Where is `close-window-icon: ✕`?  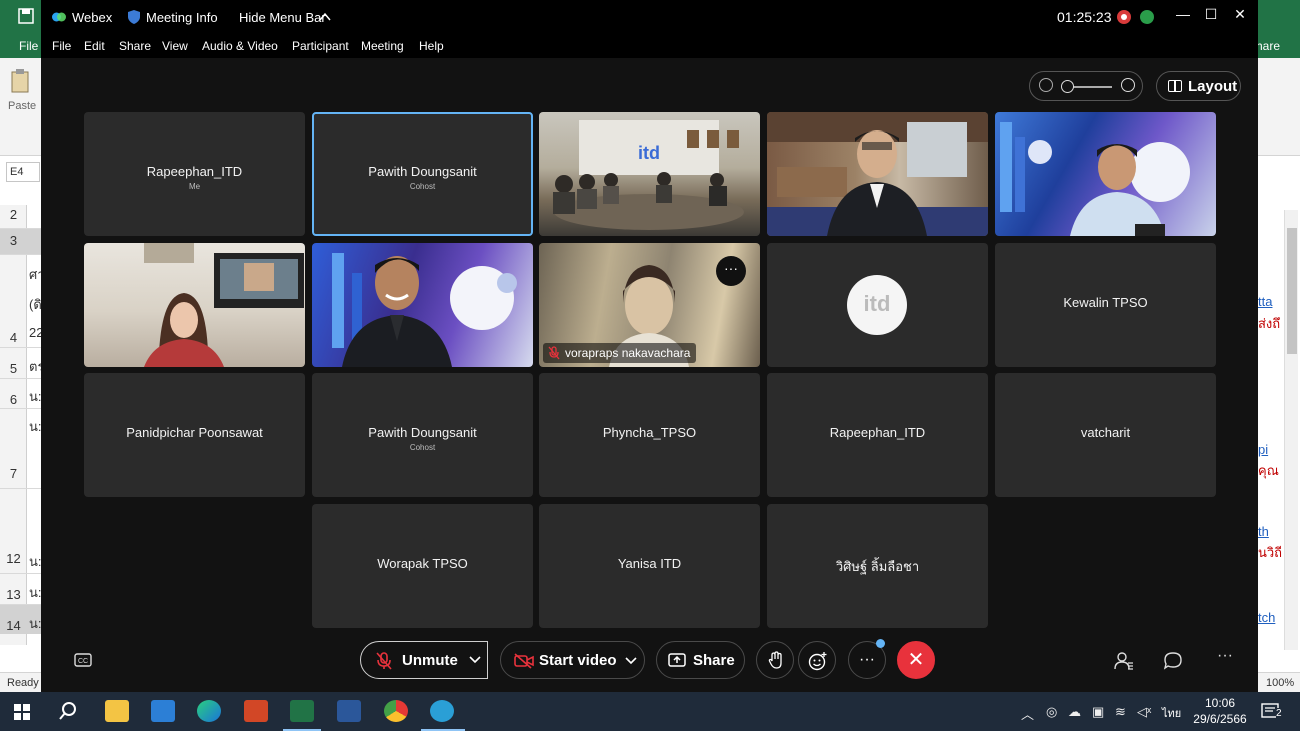
close-window-icon: ✕ is located at coordinates (1240, 16).